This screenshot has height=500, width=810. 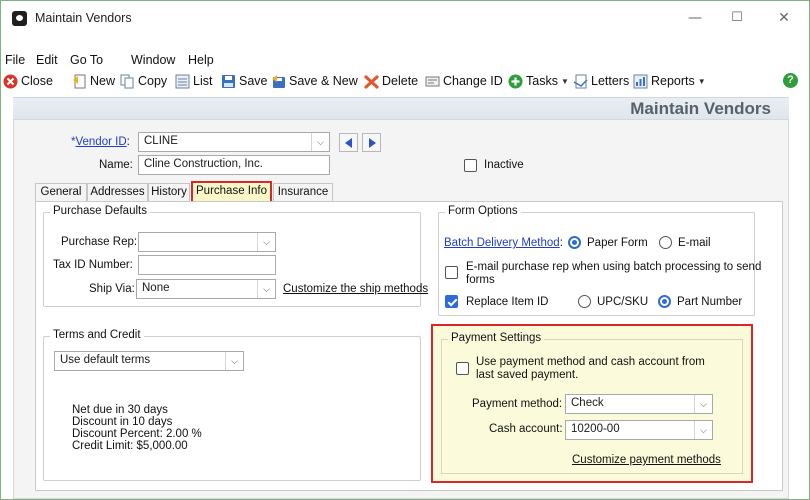 I want to click on form-options-title: Form Options, so click(x=483, y=211).